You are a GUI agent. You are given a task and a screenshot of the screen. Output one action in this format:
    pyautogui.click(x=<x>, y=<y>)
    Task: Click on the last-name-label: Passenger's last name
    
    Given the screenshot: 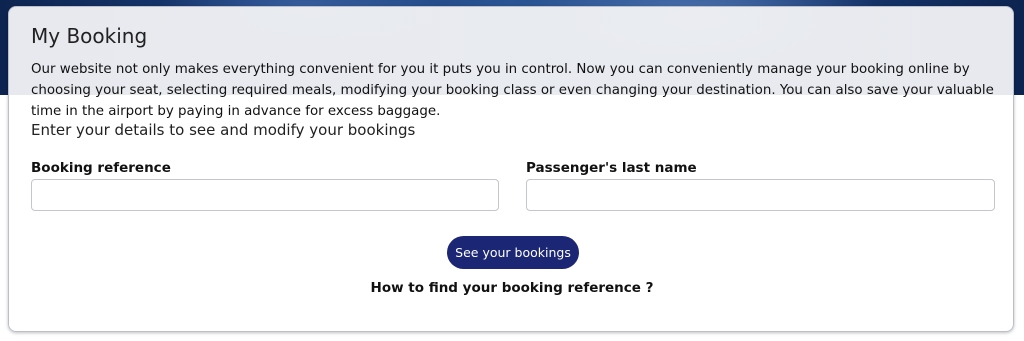 What is the action you would take?
    pyautogui.click(x=611, y=168)
    